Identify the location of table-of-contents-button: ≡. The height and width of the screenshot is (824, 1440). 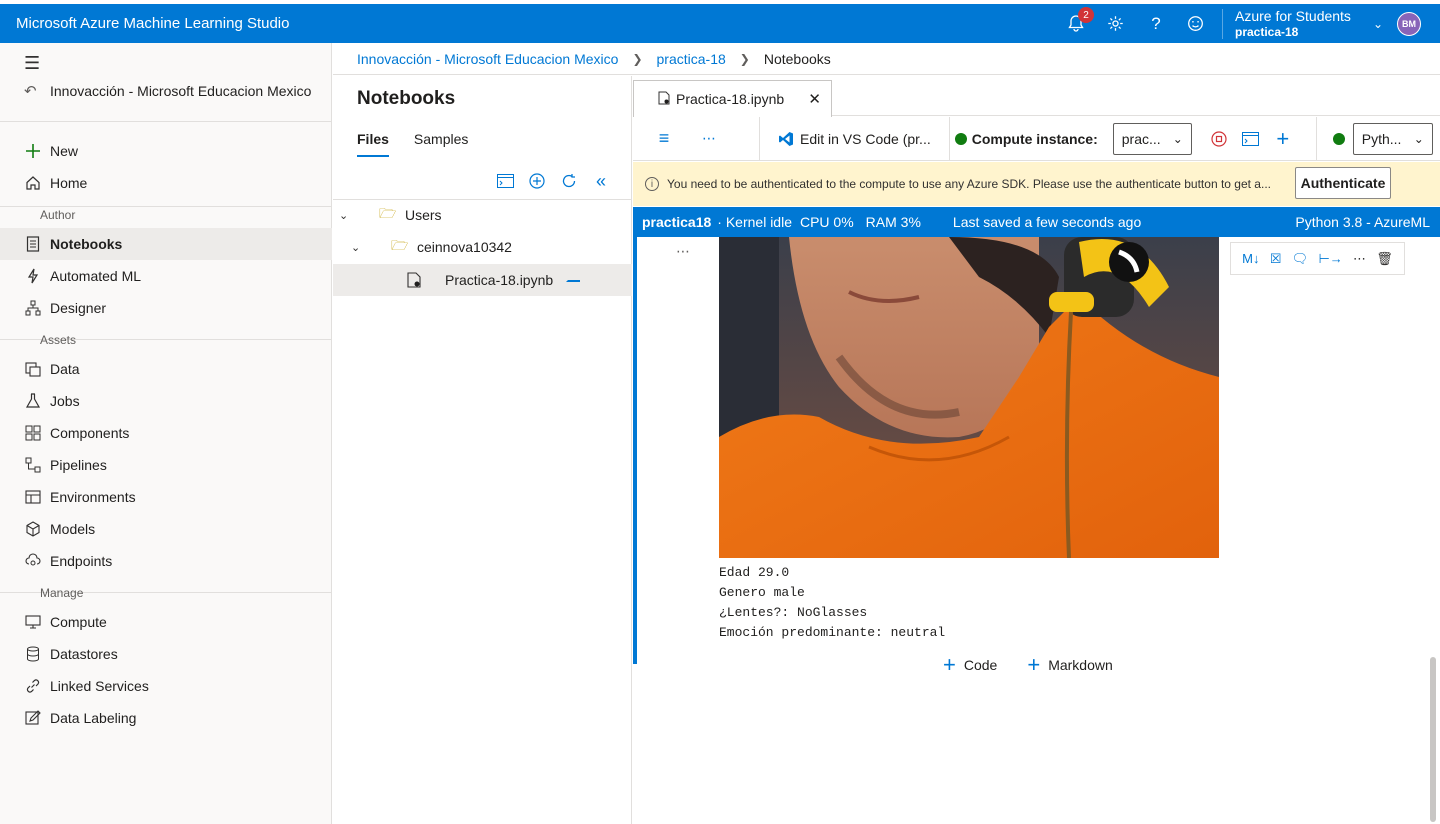
(664, 139).